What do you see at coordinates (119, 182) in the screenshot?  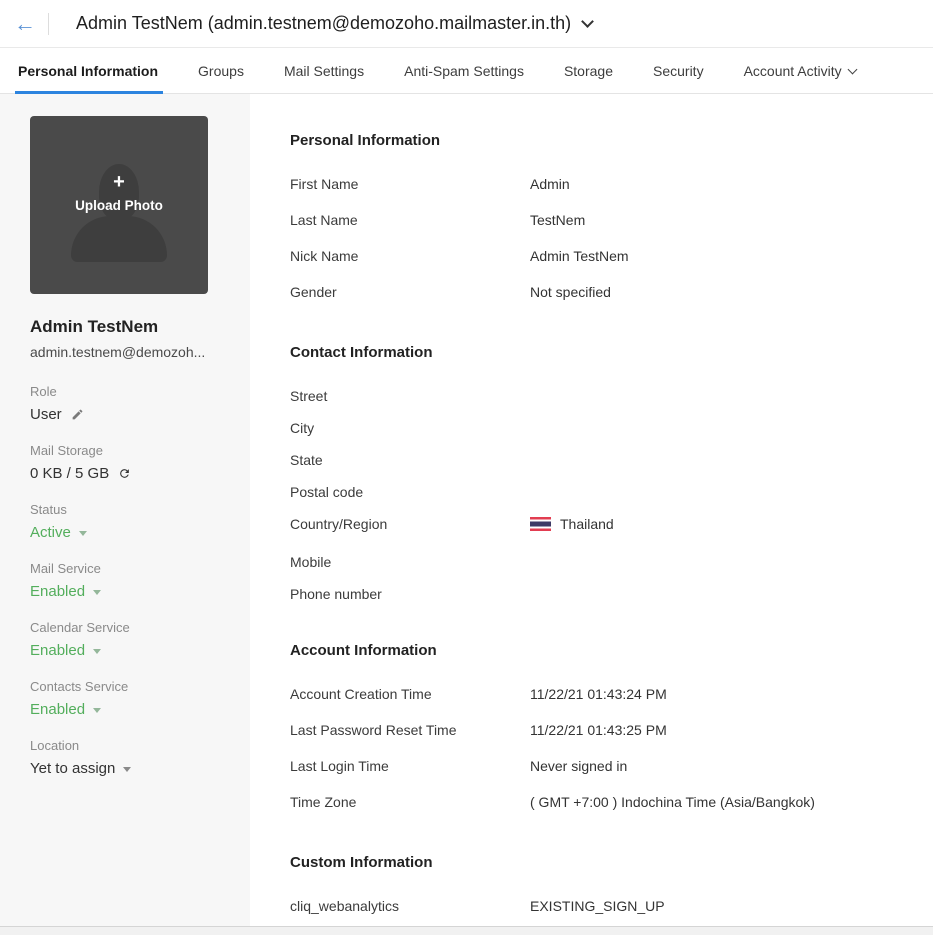 I see `plus-icon: +` at bounding box center [119, 182].